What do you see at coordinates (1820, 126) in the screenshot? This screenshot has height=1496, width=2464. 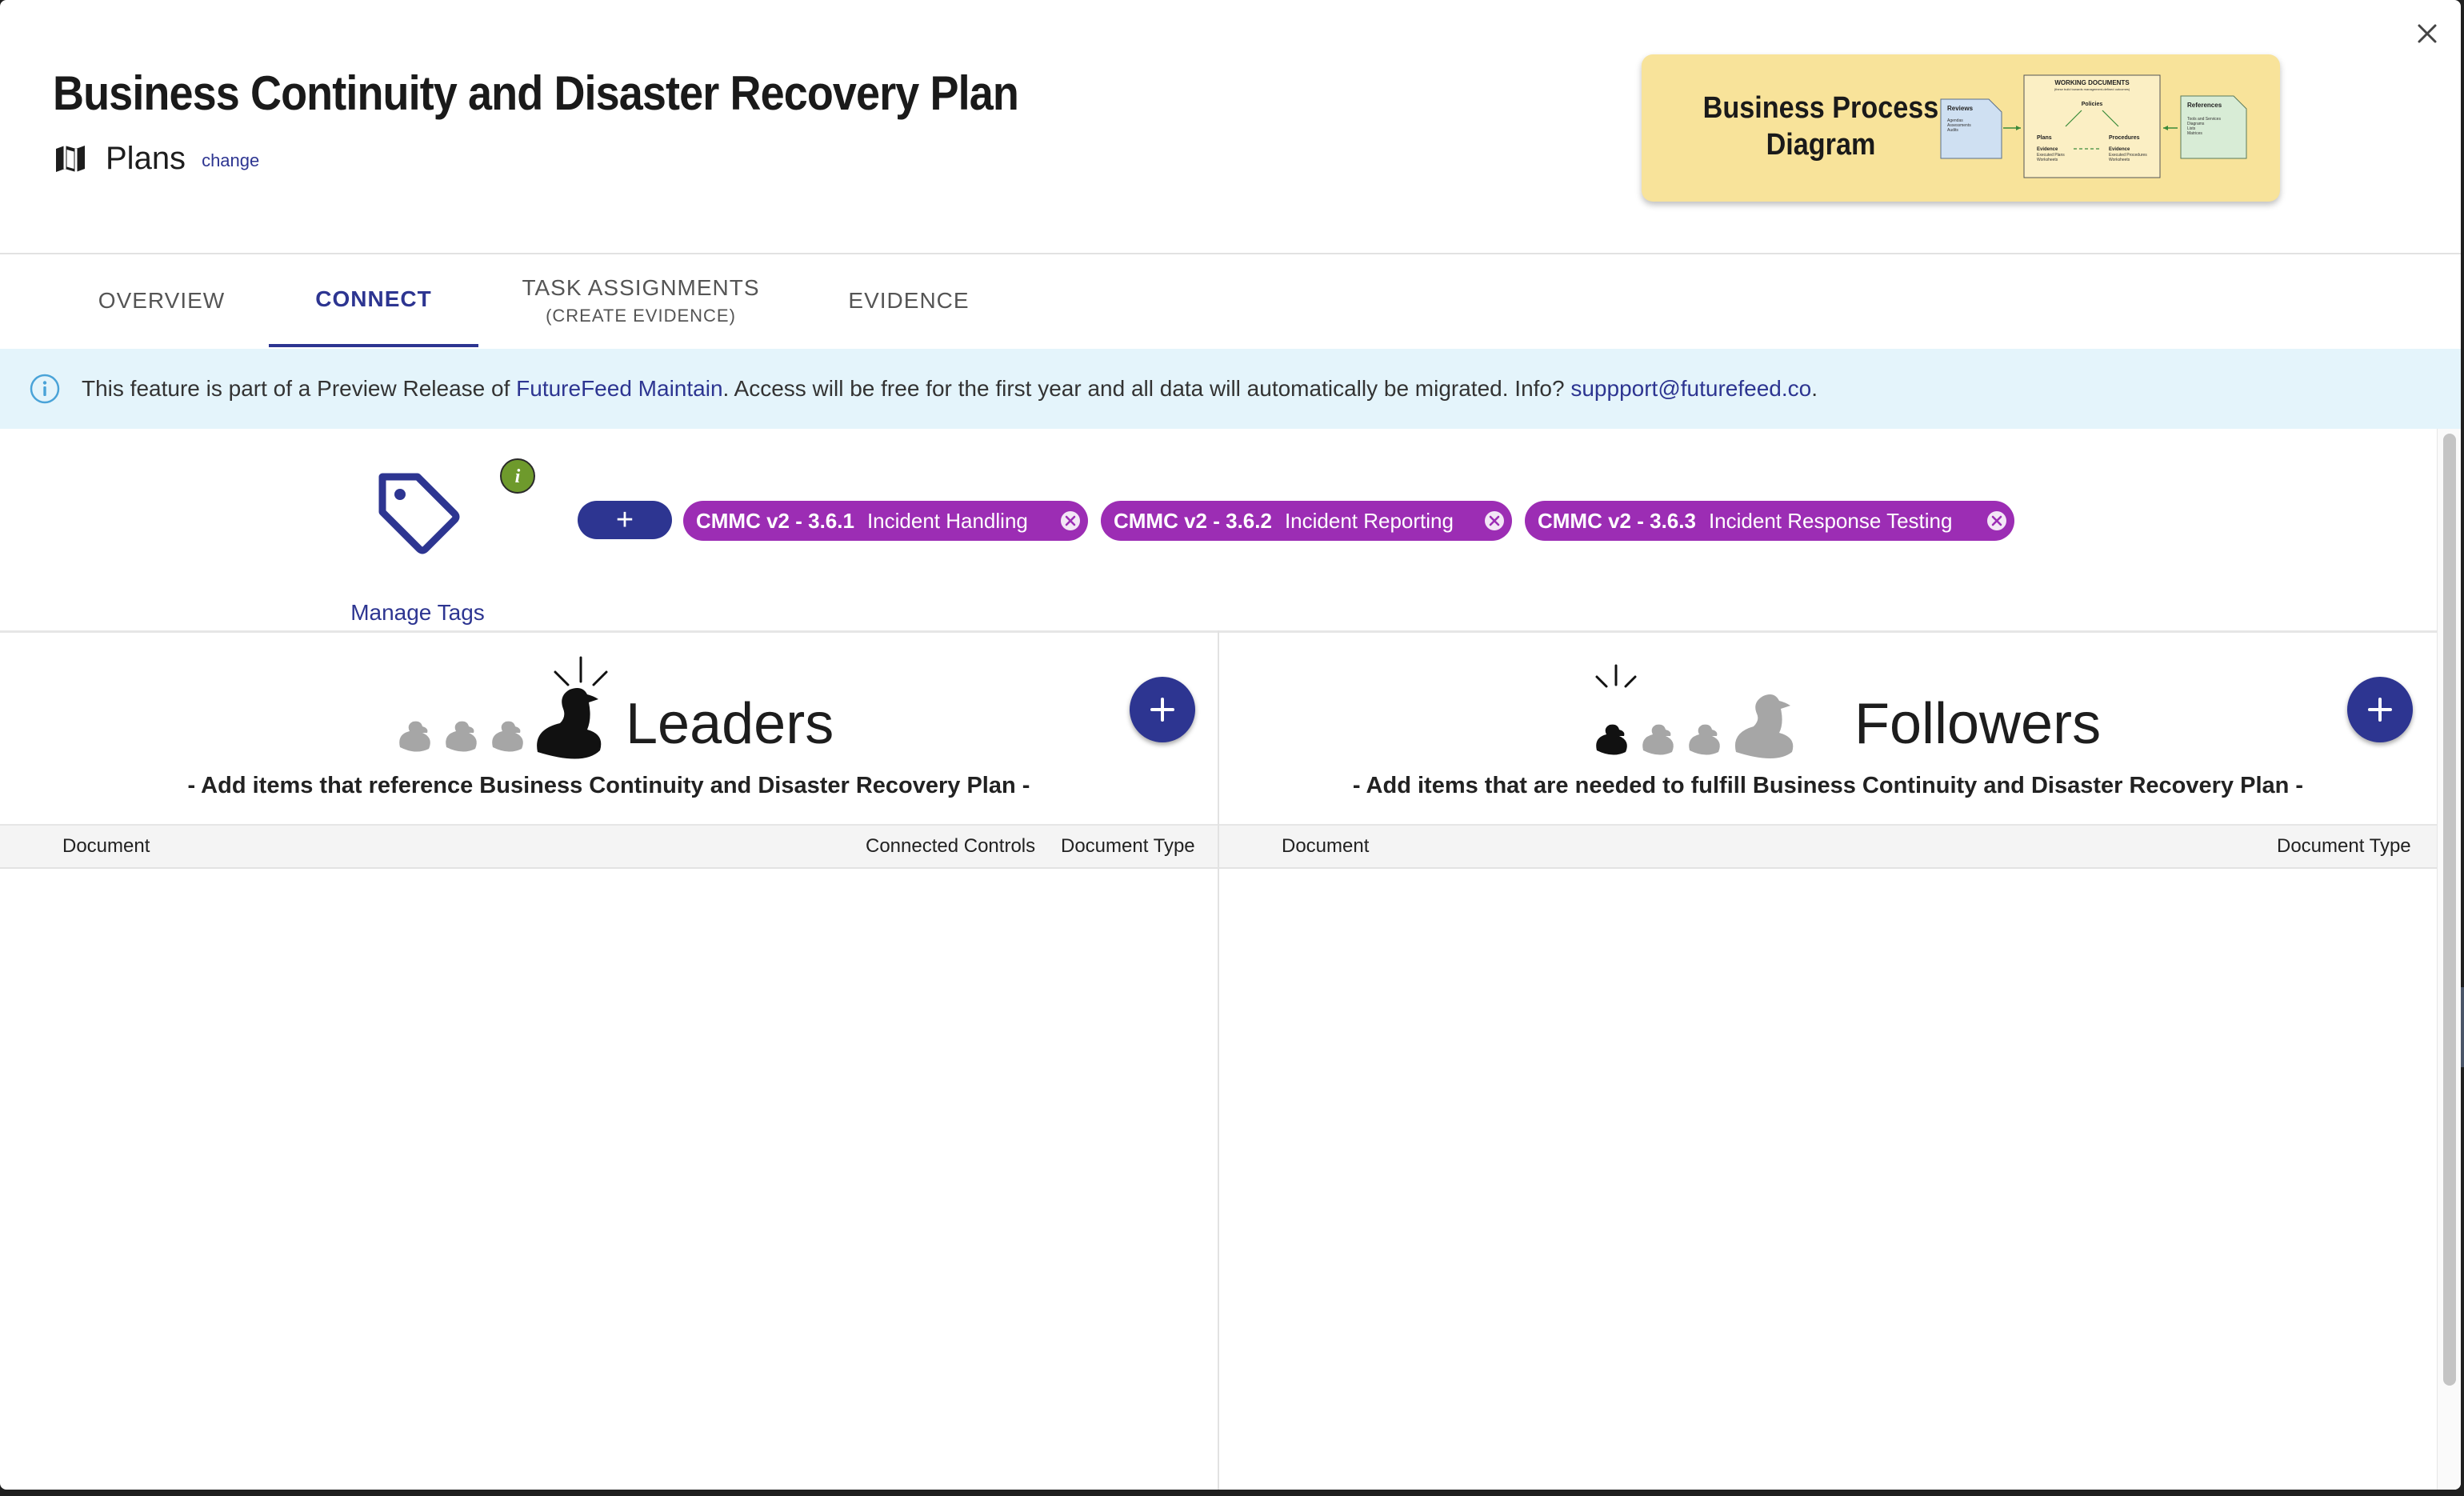 I see `diagram-card-label: Business Process Diagram` at bounding box center [1820, 126].